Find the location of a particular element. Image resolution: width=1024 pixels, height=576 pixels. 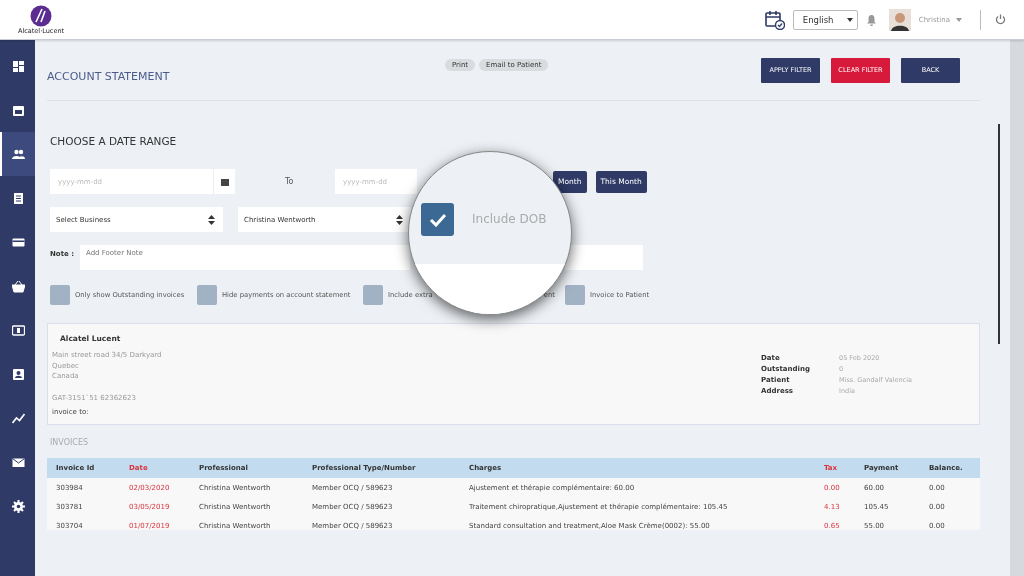

sidebar-item is located at coordinates (17, 154).